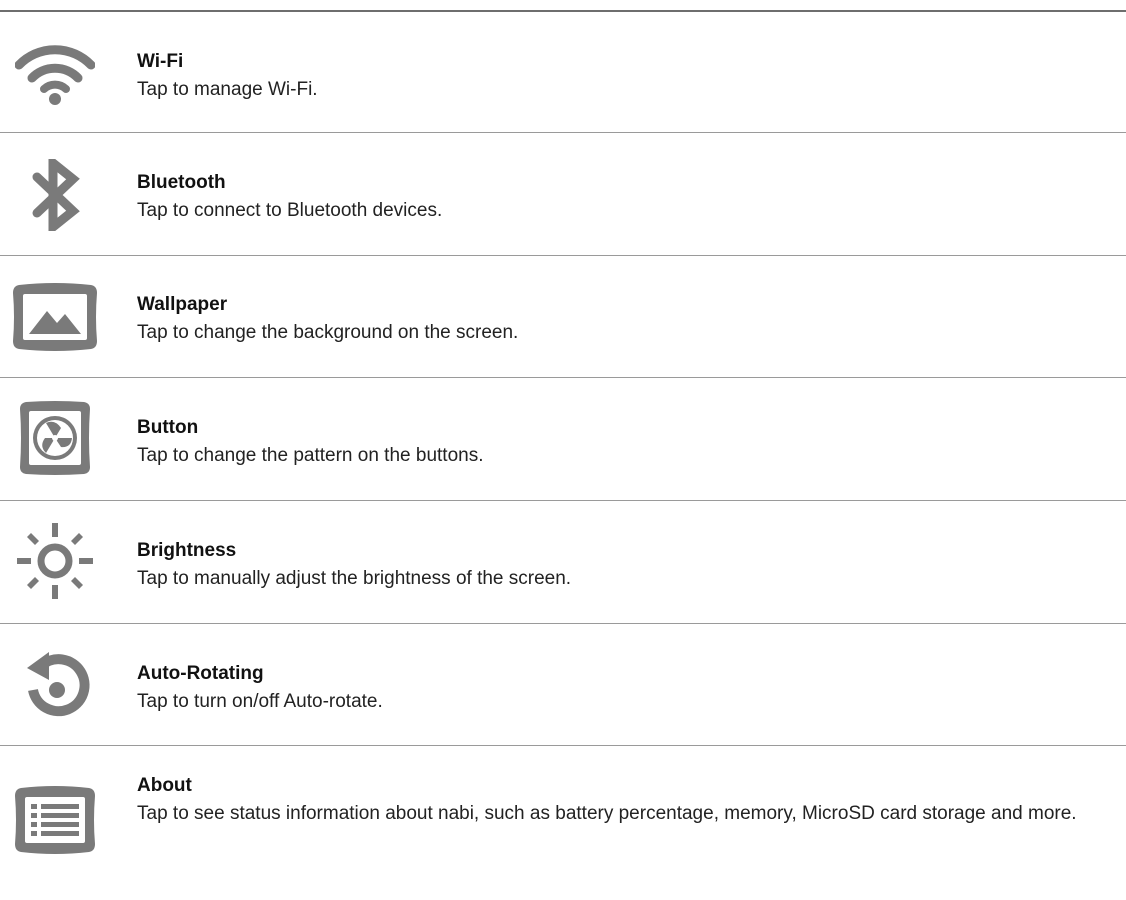 This screenshot has height=900, width=1126. What do you see at coordinates (260, 701) in the screenshot?
I see `settings-item-description: Tap to turn on/off Auto-rotate.` at bounding box center [260, 701].